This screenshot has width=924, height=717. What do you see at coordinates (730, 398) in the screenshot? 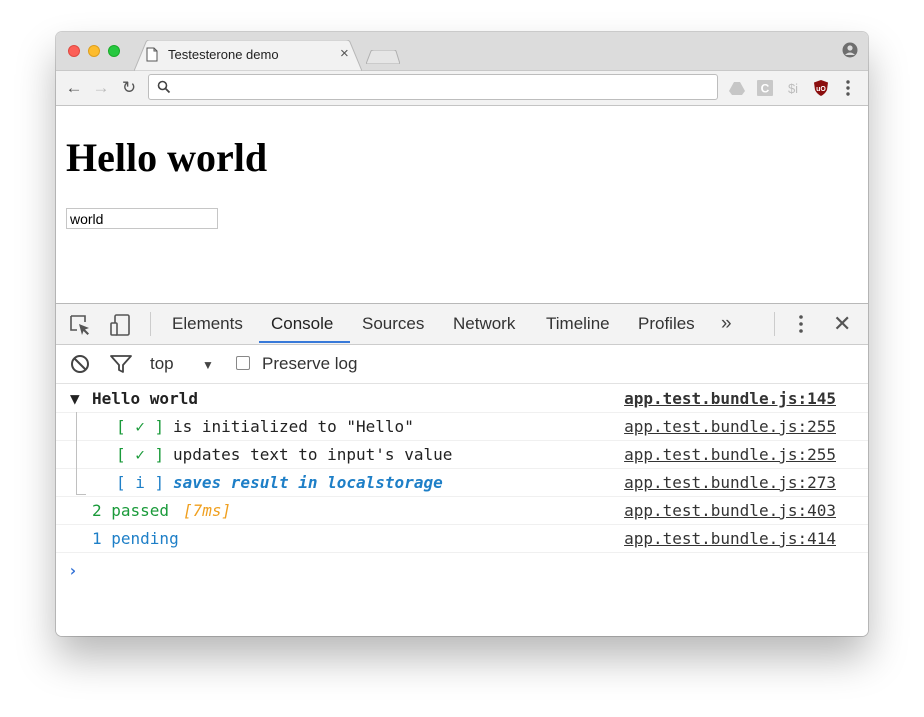
I see `source-link: app.test.bundle.js:145` at bounding box center [730, 398].